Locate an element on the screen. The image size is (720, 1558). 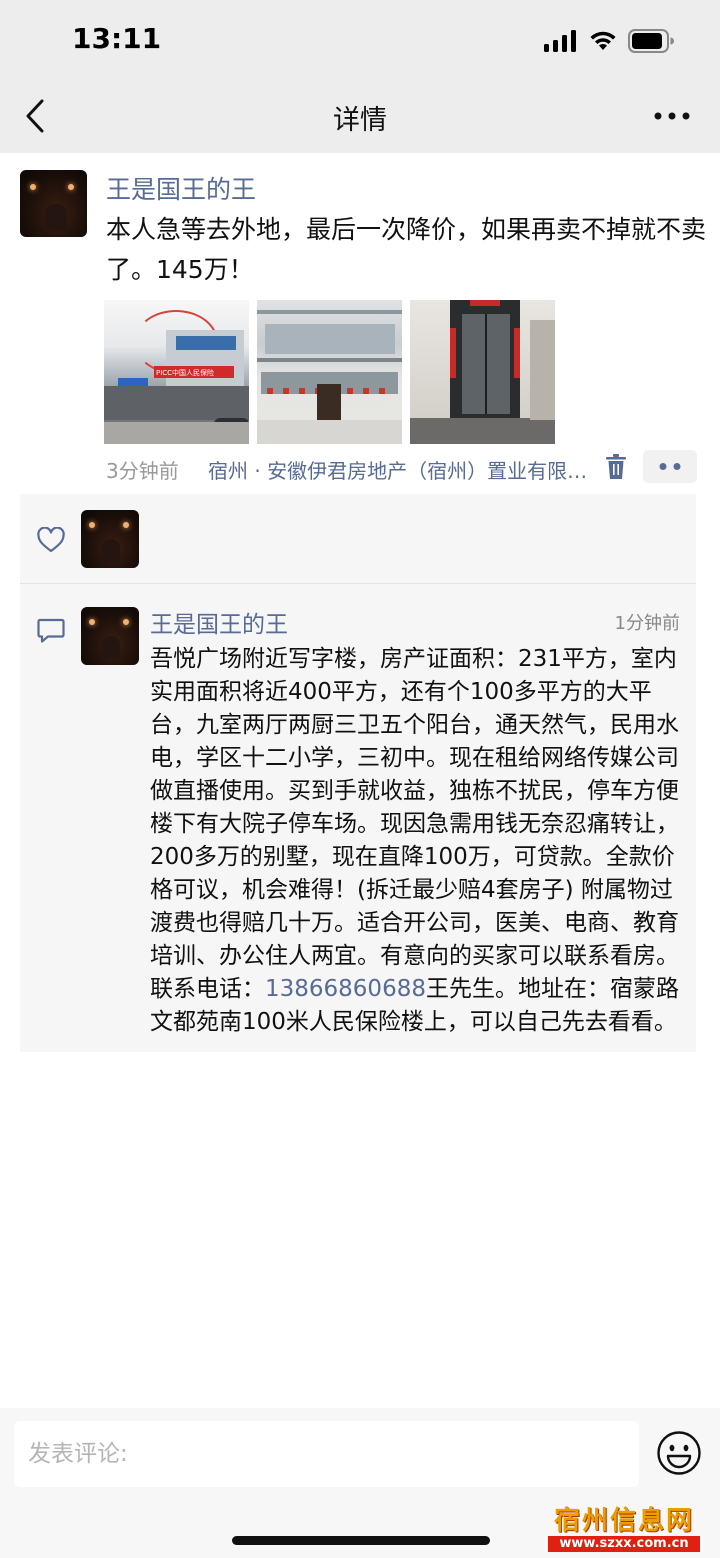
action-dots-icon is located at coordinates (670, 466).